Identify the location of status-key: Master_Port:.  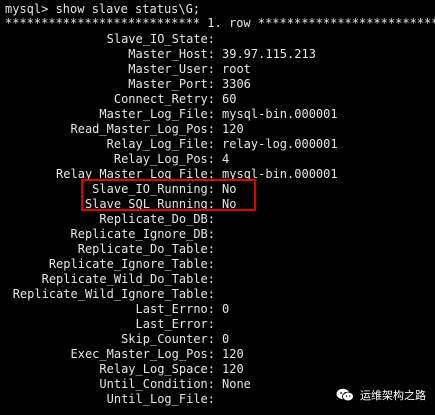
(171, 84).